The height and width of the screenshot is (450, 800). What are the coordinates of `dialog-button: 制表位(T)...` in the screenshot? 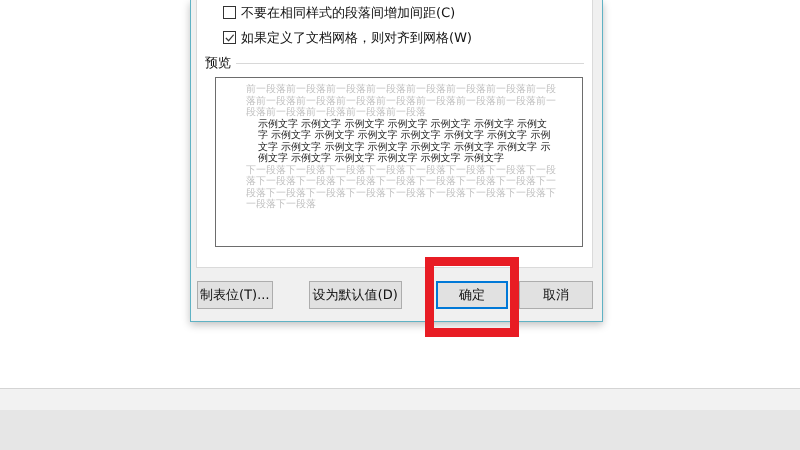 It's located at (235, 295).